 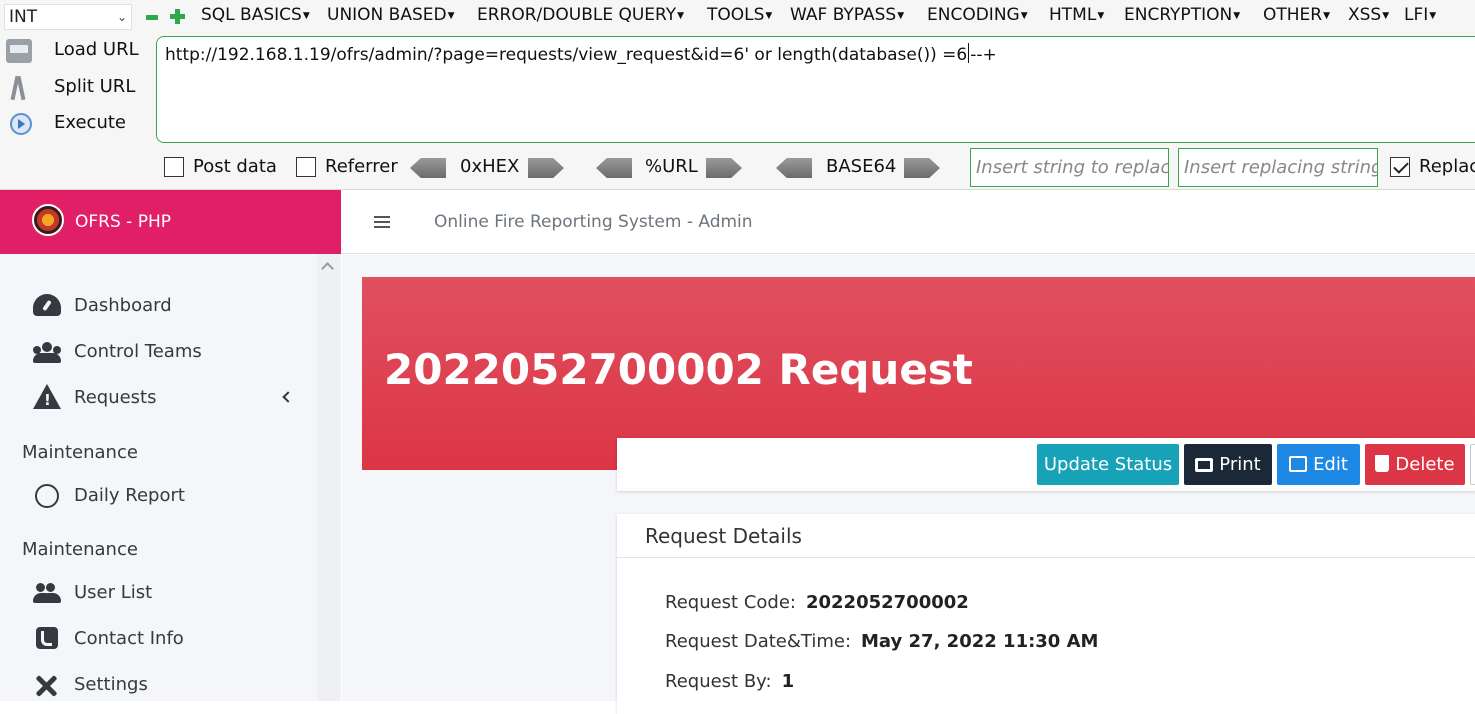 I want to click on load-url-button: Load URL, so click(x=79, y=51).